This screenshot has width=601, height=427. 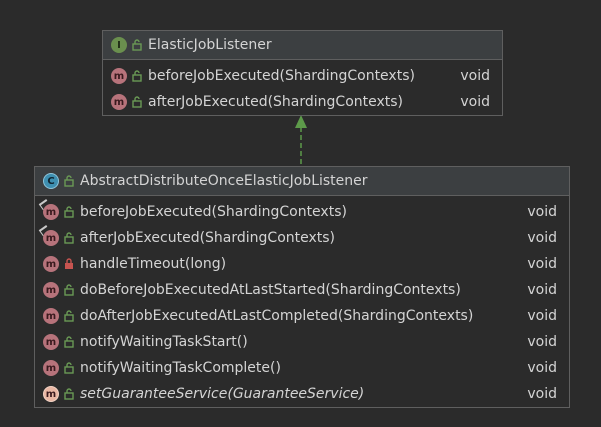 What do you see at coordinates (210, 45) in the screenshot?
I see `interface-title: ElasticJobListener` at bounding box center [210, 45].